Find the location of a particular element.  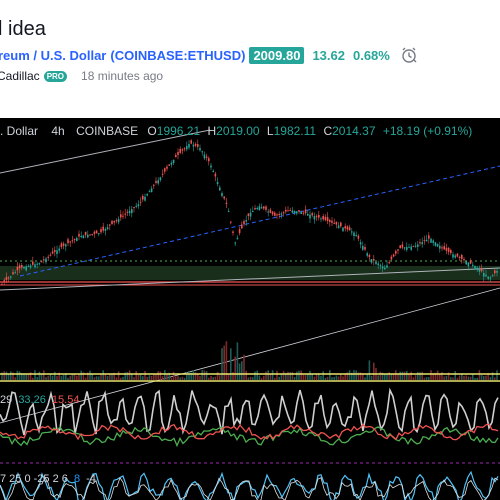

alarm-clock-icon is located at coordinates (409, 55).